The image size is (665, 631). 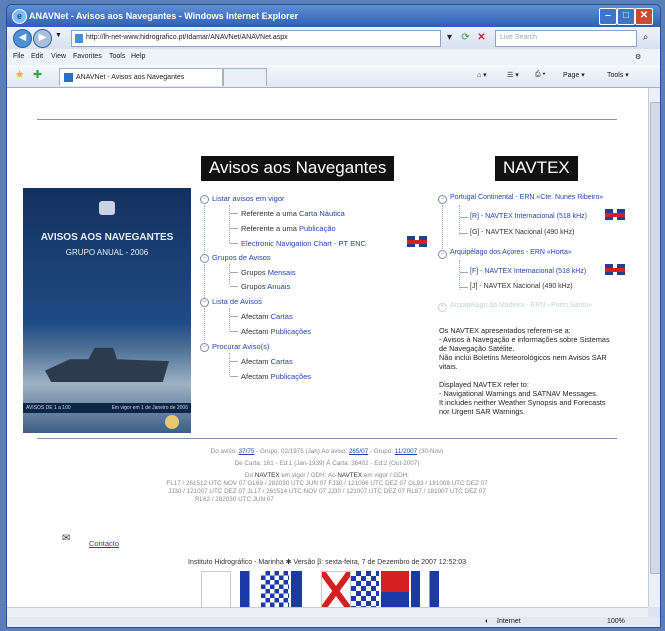 I want to click on seal-icon, so click(x=172, y=422).